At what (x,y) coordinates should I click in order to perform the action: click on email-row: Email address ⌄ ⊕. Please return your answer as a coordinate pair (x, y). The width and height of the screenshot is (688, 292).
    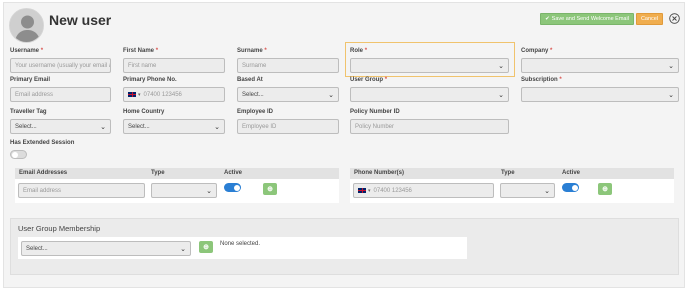
    Looking at the image, I should click on (177, 191).